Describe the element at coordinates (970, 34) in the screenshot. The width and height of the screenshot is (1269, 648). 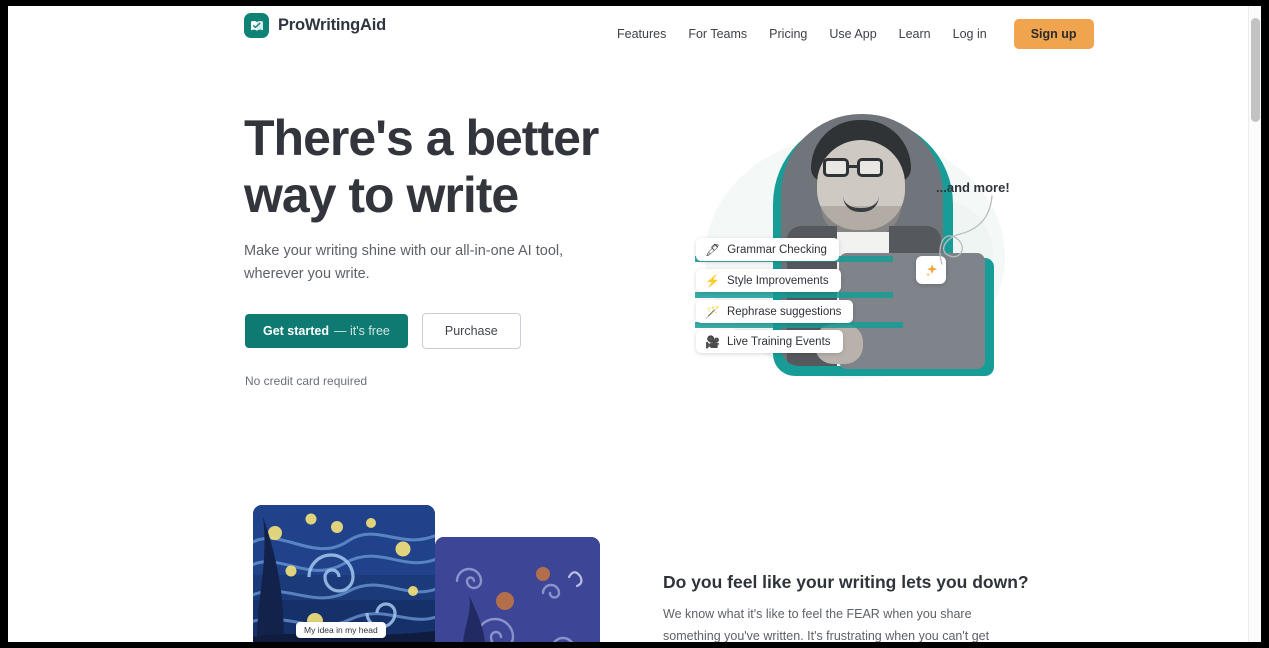
I see `nav-item-log-in: Log in` at that location.